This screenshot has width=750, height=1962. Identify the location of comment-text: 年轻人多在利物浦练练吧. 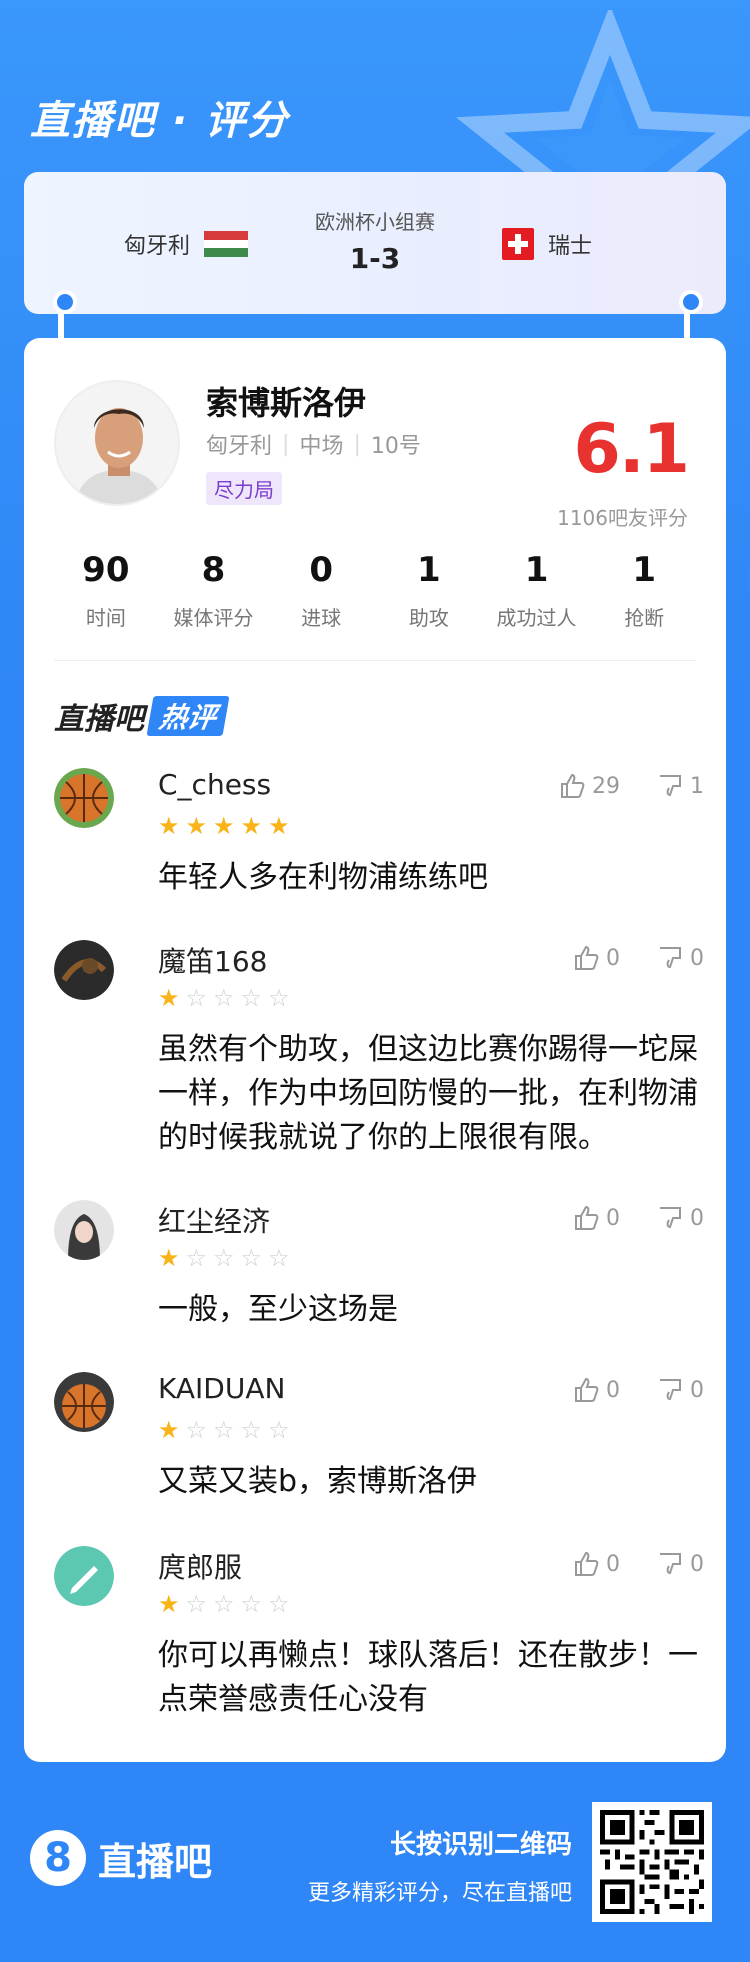
(323, 877).